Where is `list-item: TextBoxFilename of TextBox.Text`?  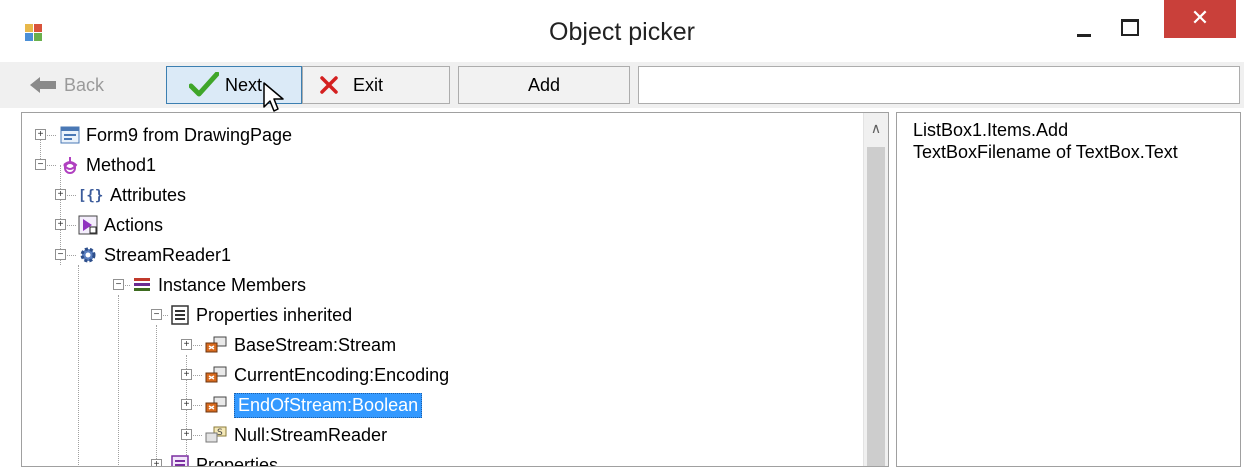
list-item: TextBoxFilename of TextBox.Text is located at coordinates (1076, 152).